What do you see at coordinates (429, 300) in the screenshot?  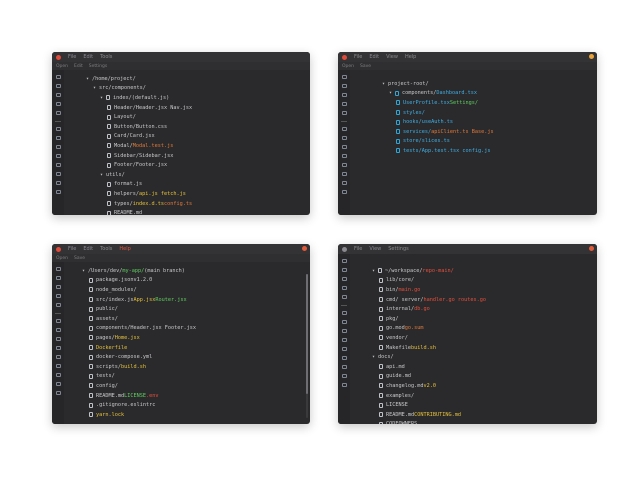 I see `tree-row: cmd/ server/ handler.go routes.go` at bounding box center [429, 300].